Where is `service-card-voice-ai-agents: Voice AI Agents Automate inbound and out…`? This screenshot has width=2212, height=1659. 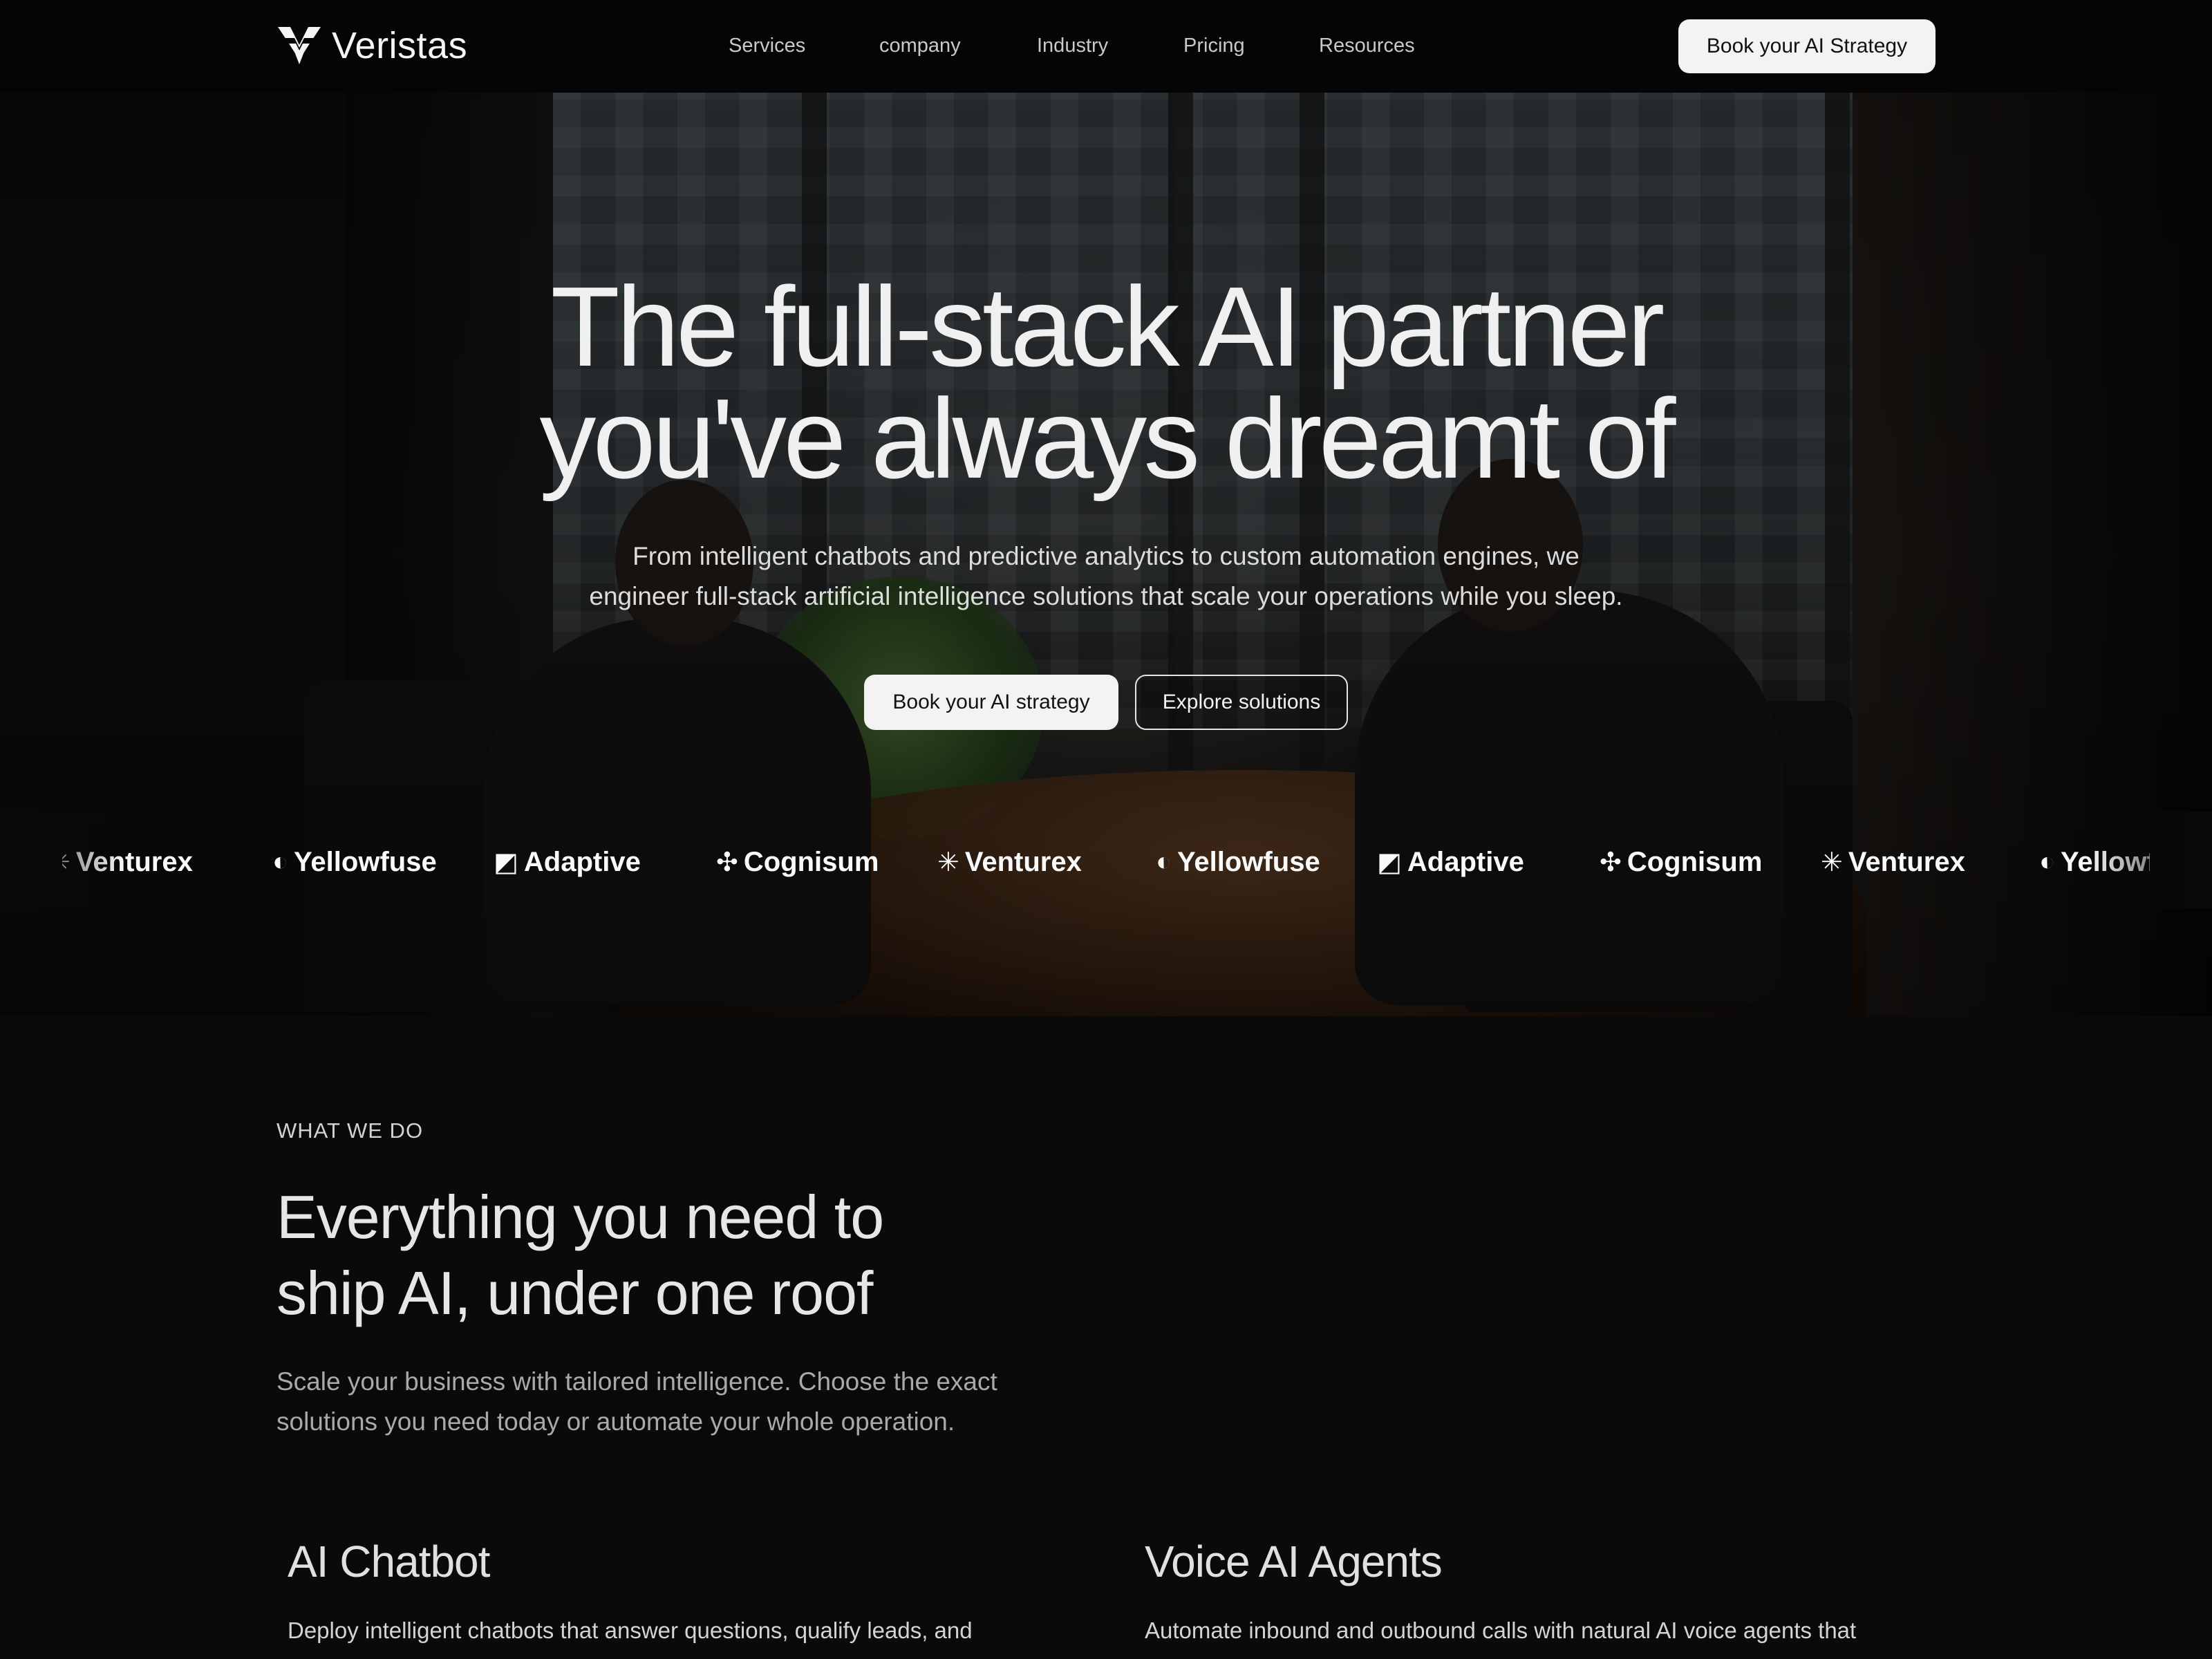
service-card-voice-ai-agents: Voice AI Agents Automate inbound and out… is located at coordinates (1546, 1590).